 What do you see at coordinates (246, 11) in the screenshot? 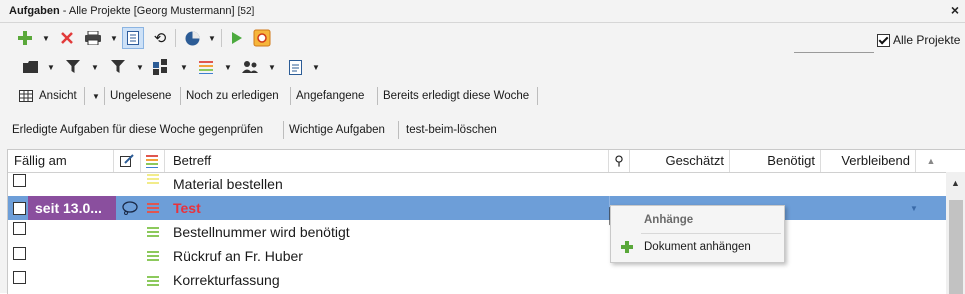
I see `task-count: [52]` at bounding box center [246, 11].